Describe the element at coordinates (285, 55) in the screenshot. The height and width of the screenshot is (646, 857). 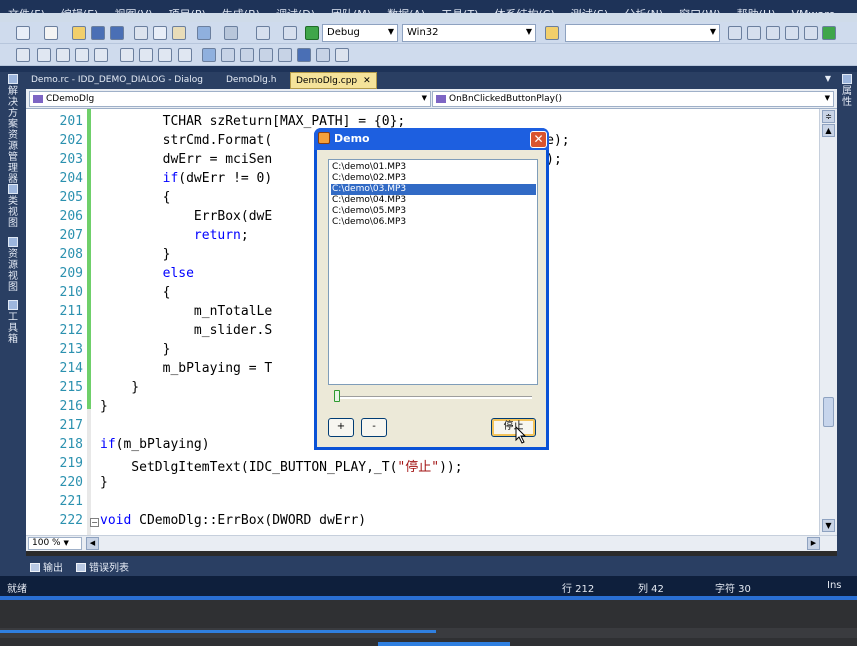
I see `previous-document-bookmark-icon` at that location.